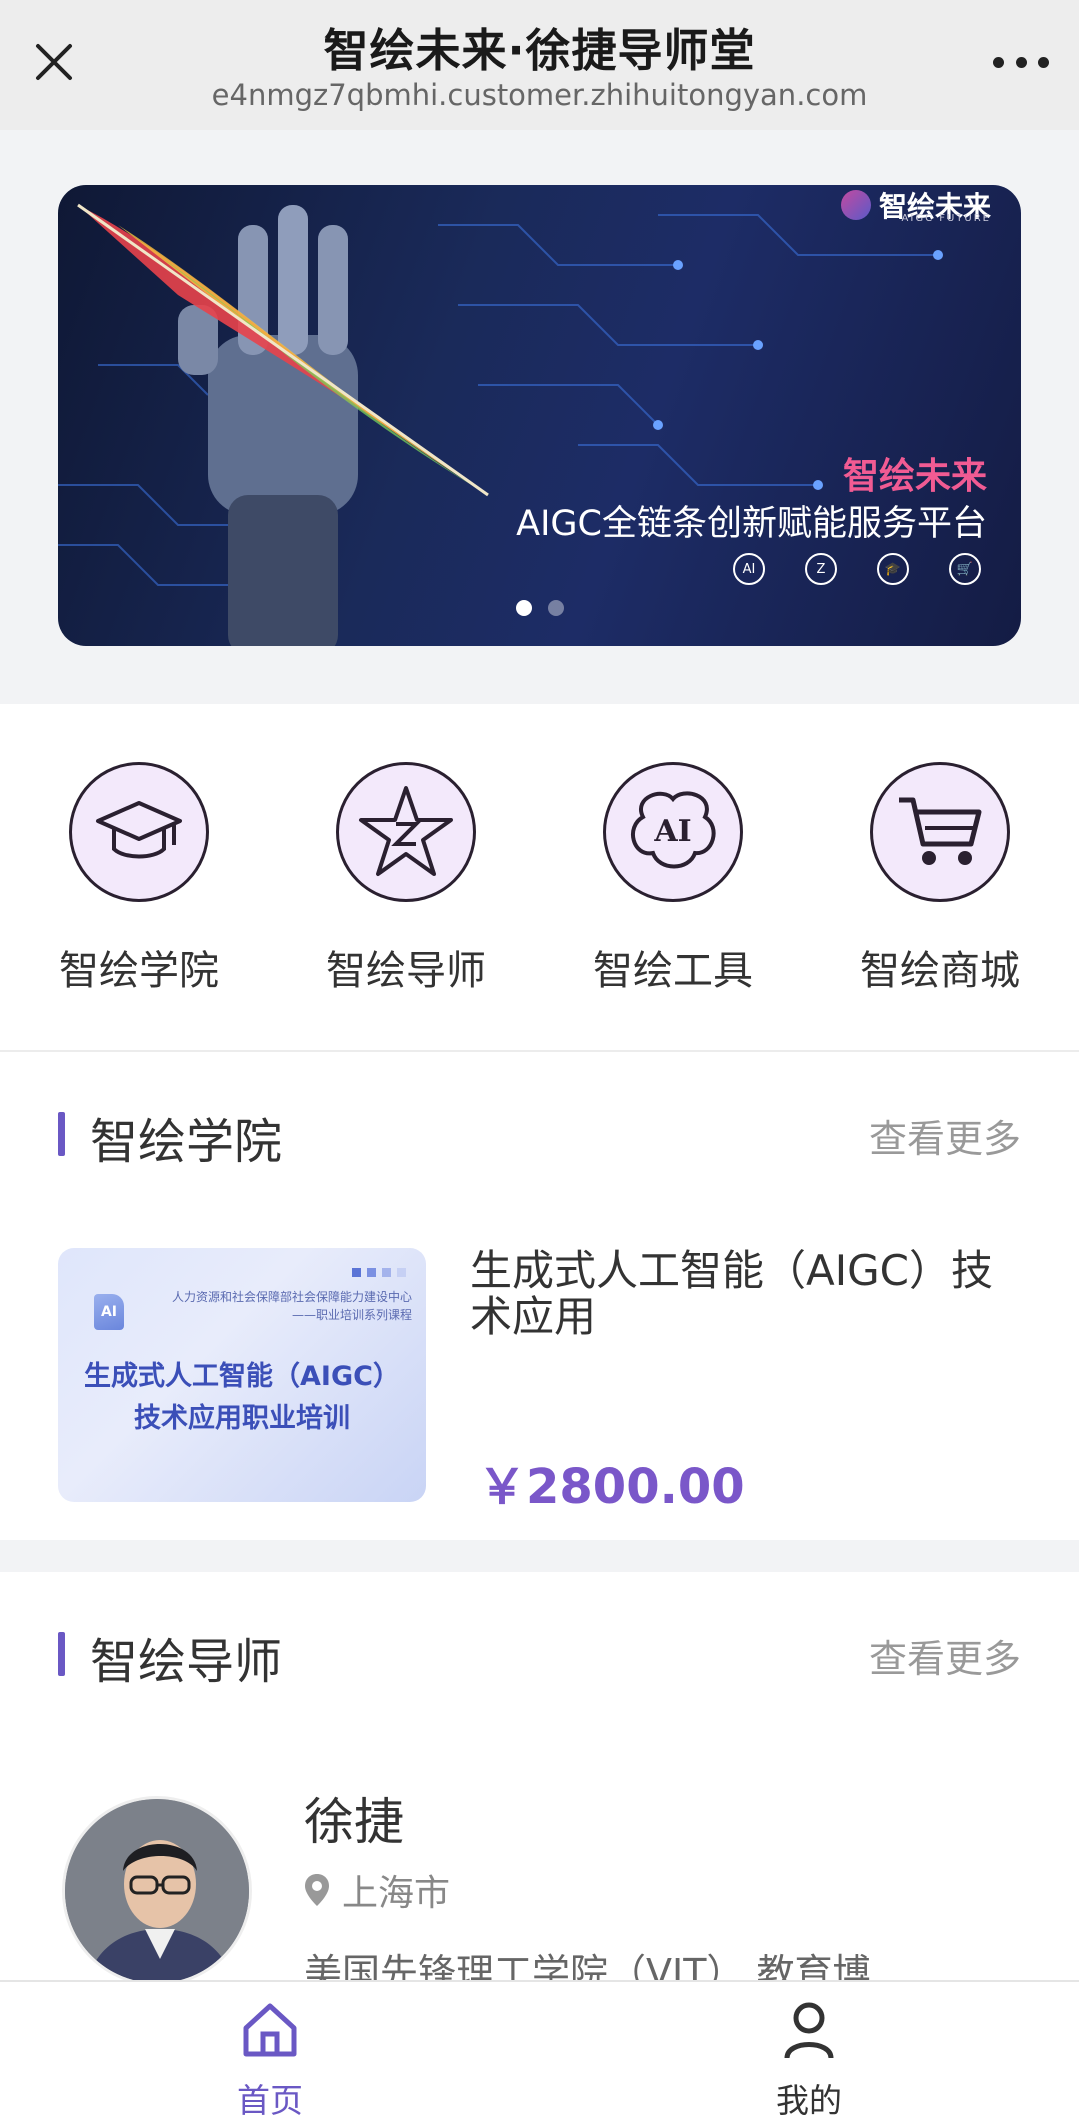  Describe the element at coordinates (855, 205) in the screenshot. I see `logo-mark-icon` at that location.